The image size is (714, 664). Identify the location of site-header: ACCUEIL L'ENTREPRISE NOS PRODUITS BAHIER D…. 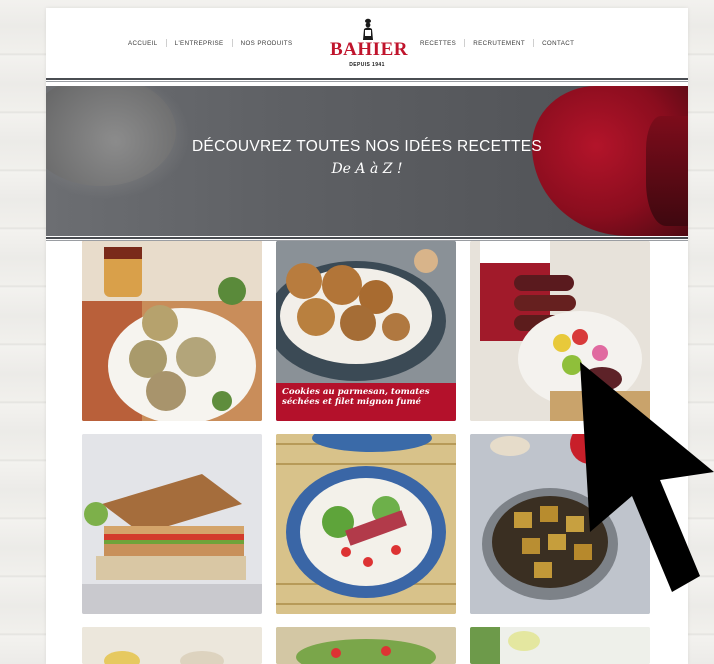
(367, 43).